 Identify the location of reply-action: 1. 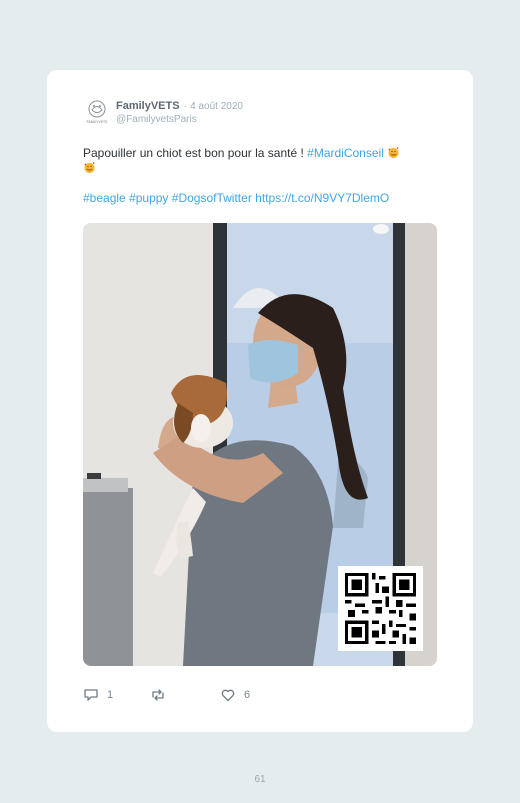
(98, 695).